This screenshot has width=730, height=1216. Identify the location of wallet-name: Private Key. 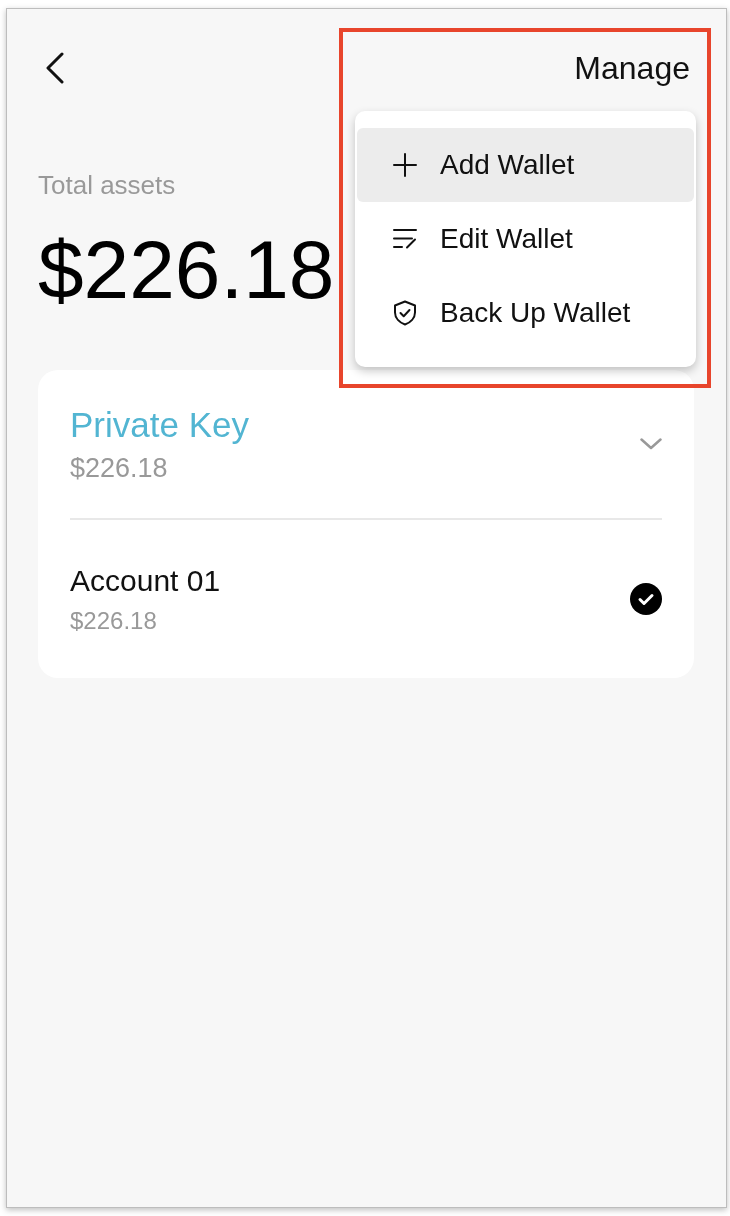
(159, 425).